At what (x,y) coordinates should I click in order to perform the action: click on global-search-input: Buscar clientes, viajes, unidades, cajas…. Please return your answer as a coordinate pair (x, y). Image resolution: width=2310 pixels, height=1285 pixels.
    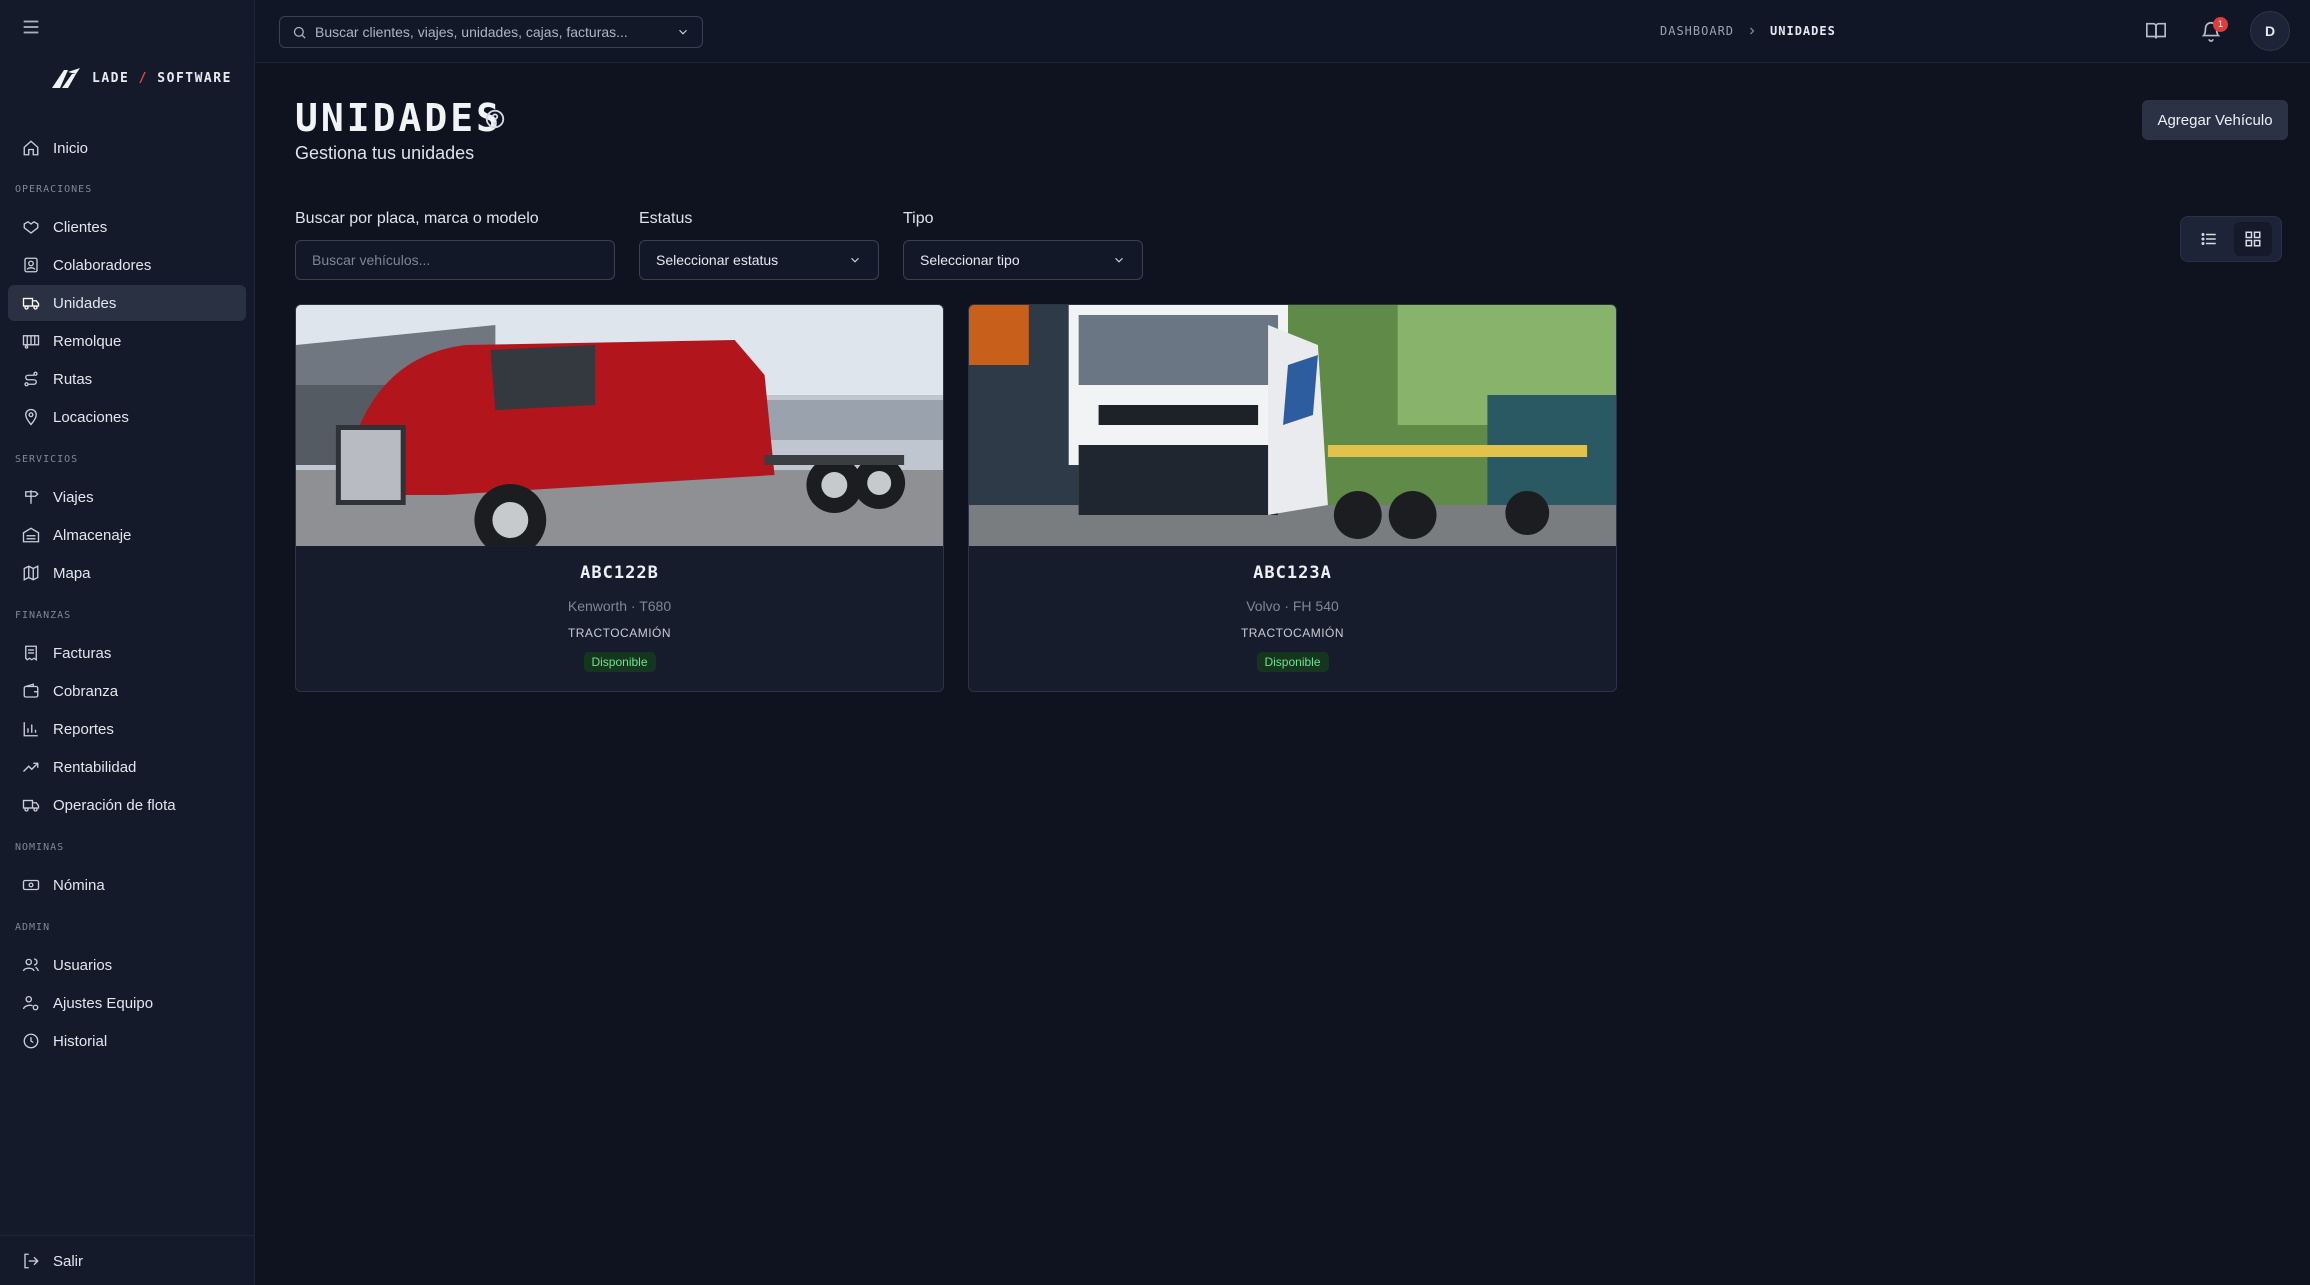
    Looking at the image, I should click on (491, 32).